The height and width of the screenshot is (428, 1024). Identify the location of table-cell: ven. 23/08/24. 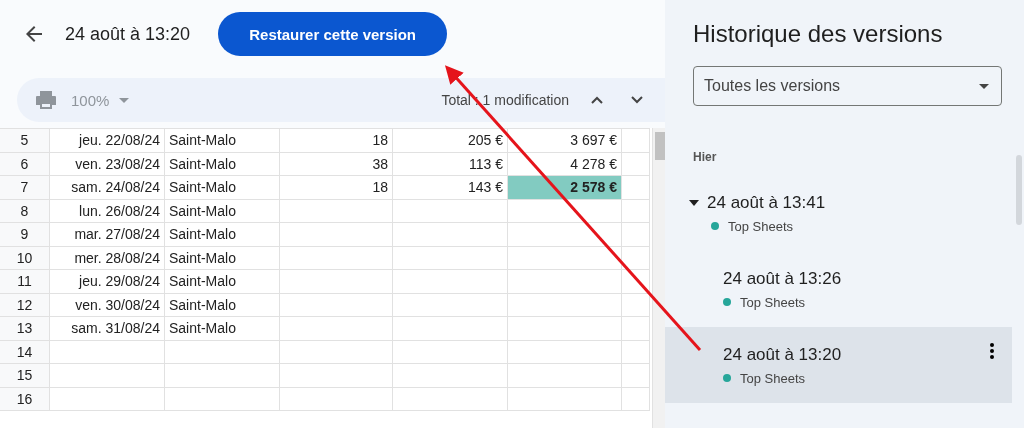
(107, 164).